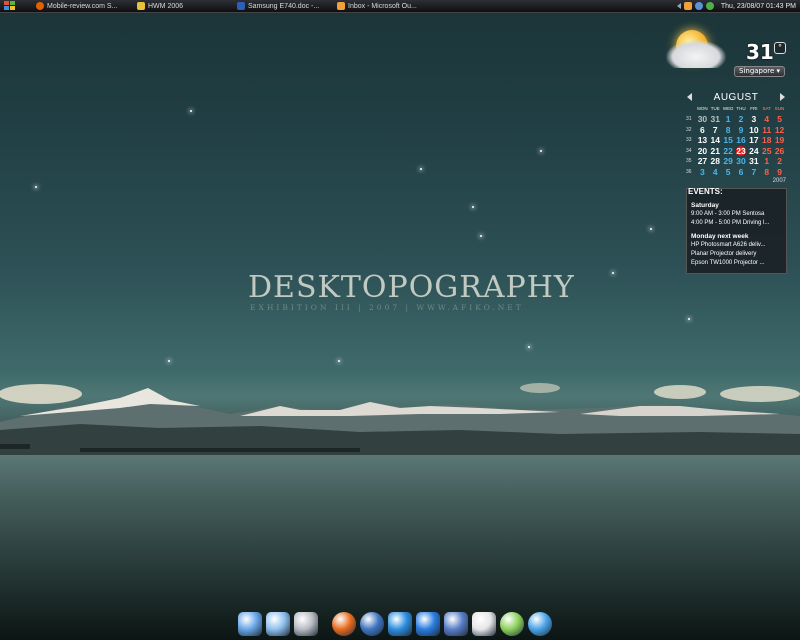  I want to click on taskbar-item-label: HWM 2006, so click(166, 6).